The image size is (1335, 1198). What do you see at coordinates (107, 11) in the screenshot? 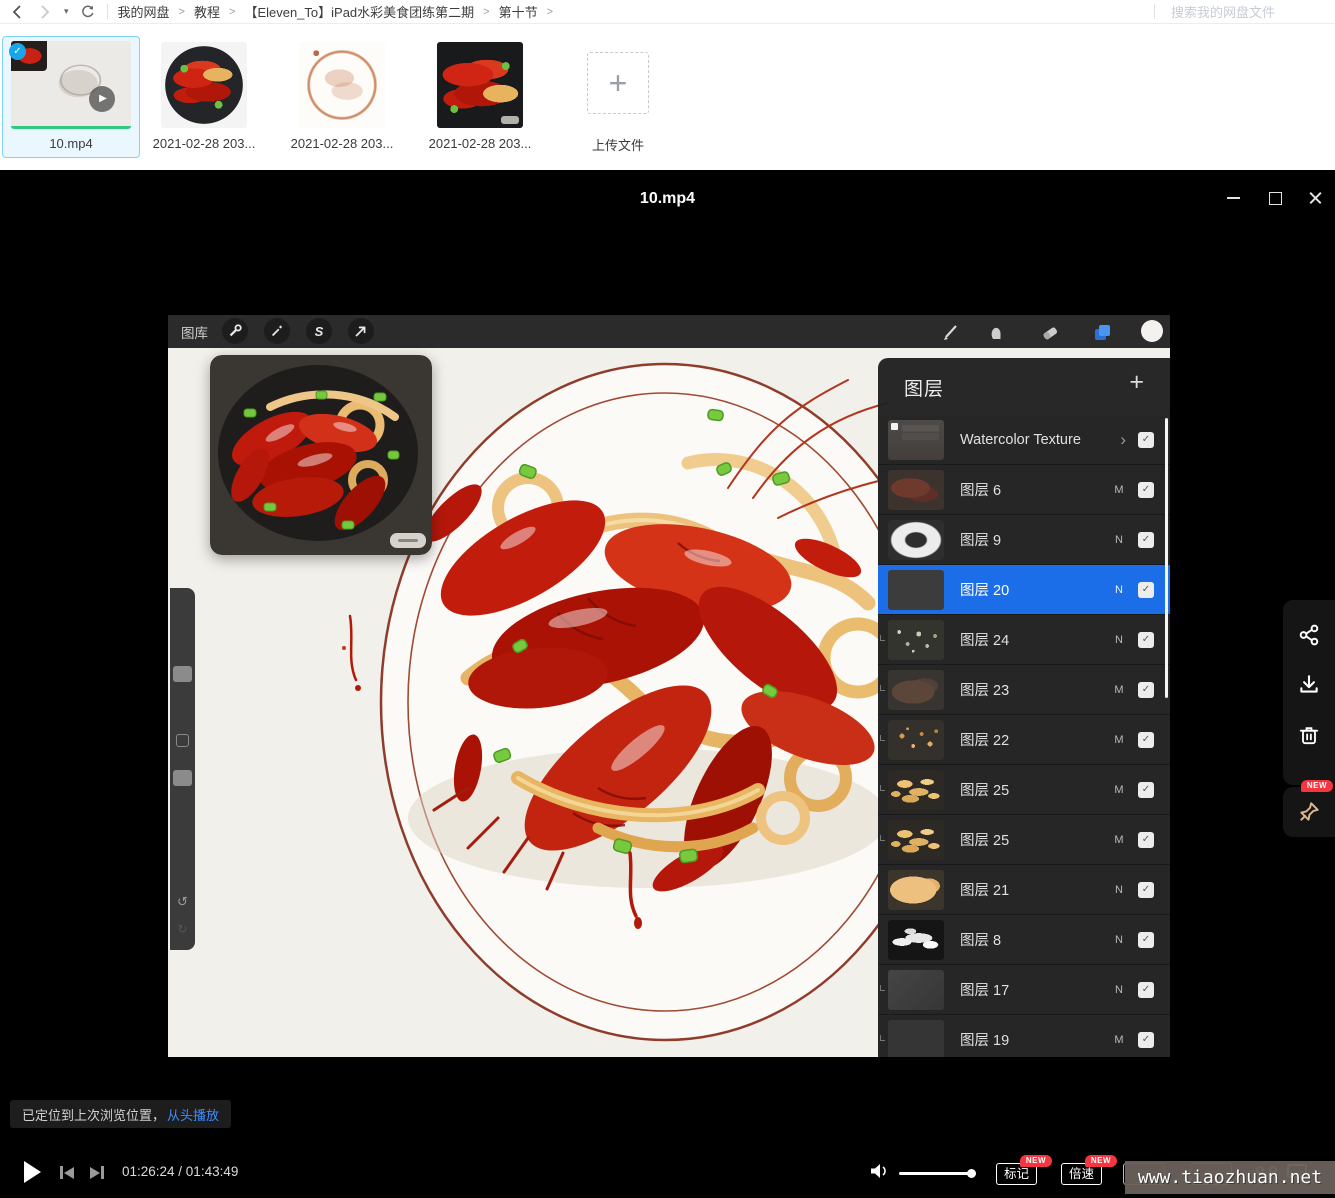
I see `divider` at bounding box center [107, 11].